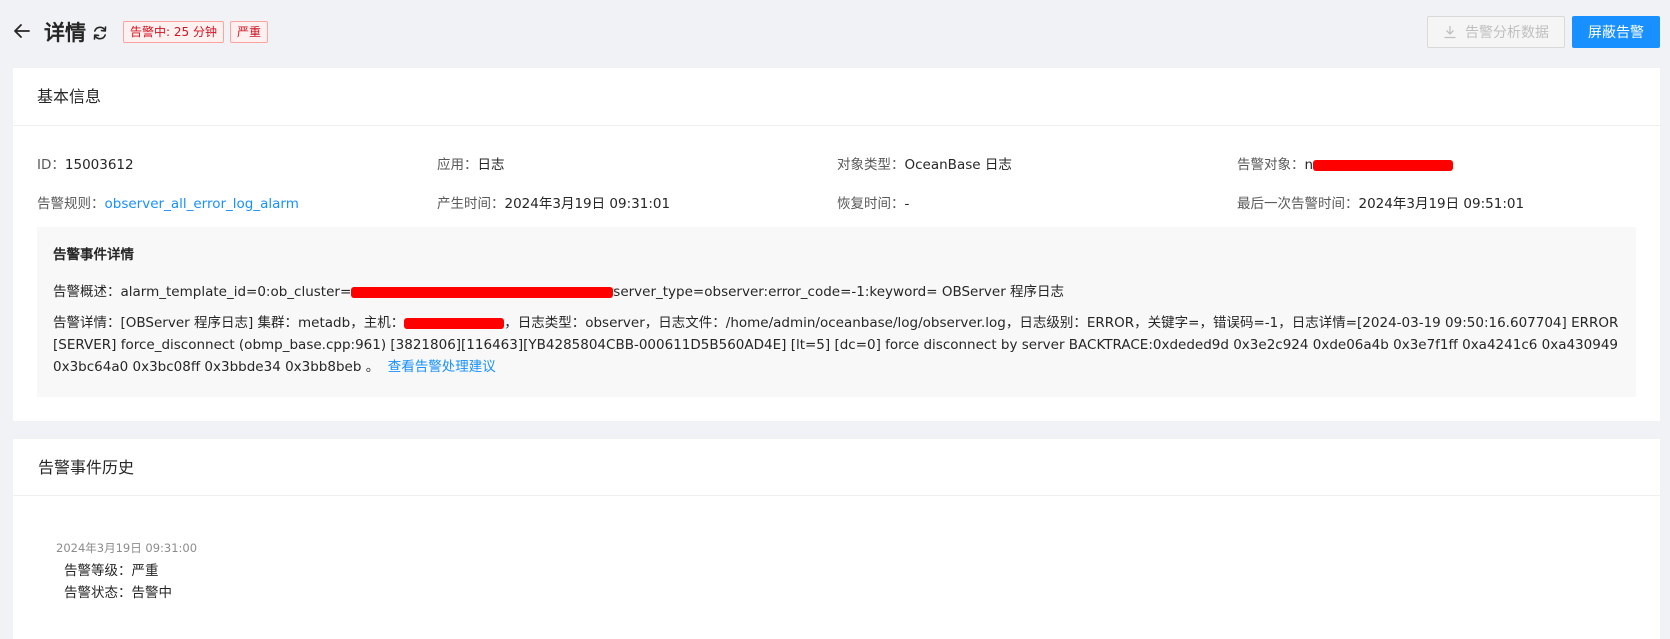 The width and height of the screenshot is (1670, 639). I want to click on history-level: 告警等级：严重, so click(111, 569).